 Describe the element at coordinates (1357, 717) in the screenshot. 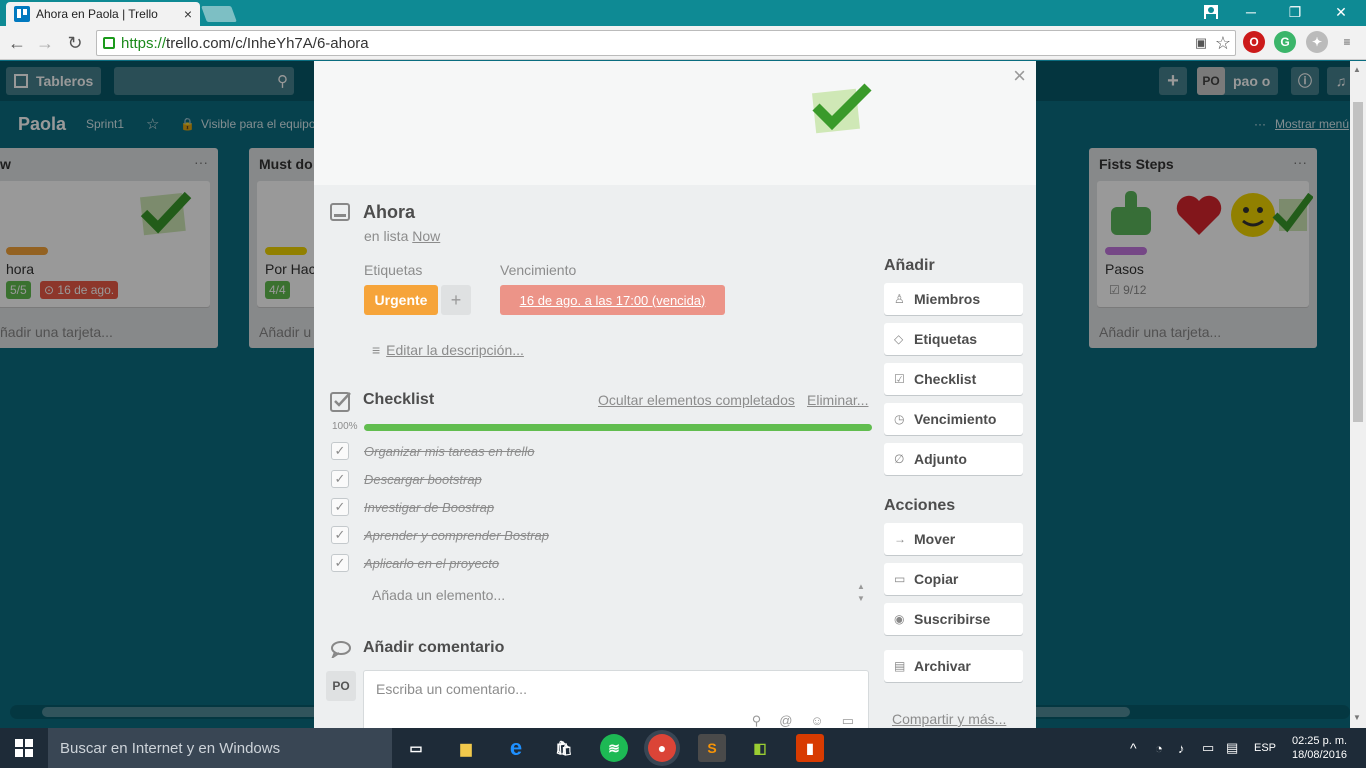

I see `scroll-down-arrow-icon: ▼` at that location.